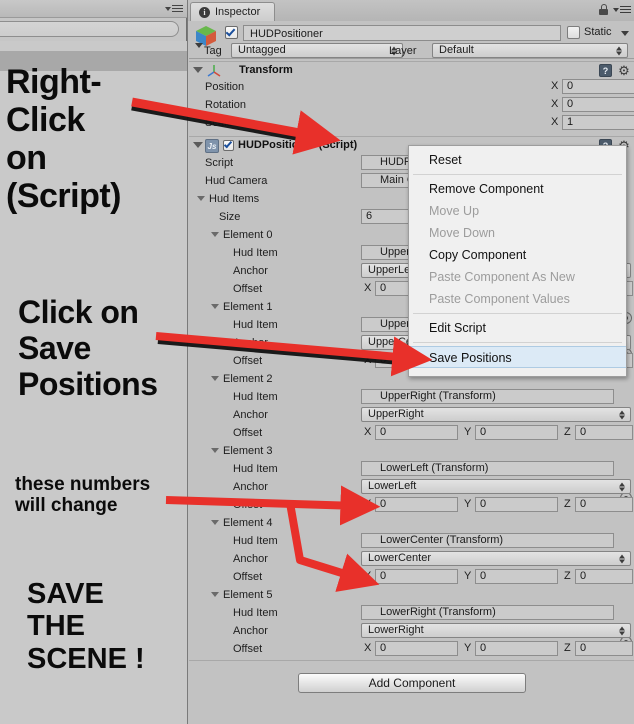 This screenshot has height=724, width=634. What do you see at coordinates (517, 189) in the screenshot?
I see `context-menu-item-remove-component: Remove Component` at bounding box center [517, 189].